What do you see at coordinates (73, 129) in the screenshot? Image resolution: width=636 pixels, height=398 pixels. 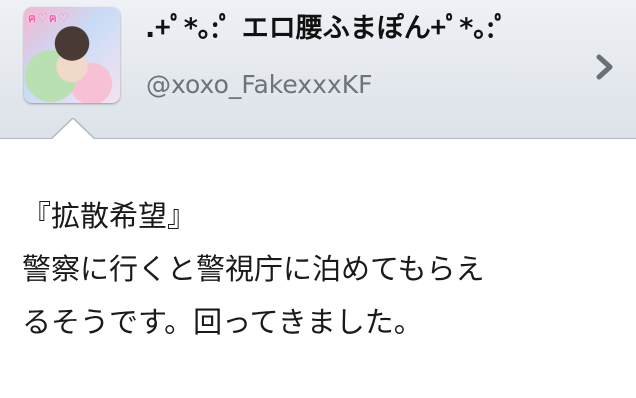 I see `speech-pointer` at bounding box center [73, 129].